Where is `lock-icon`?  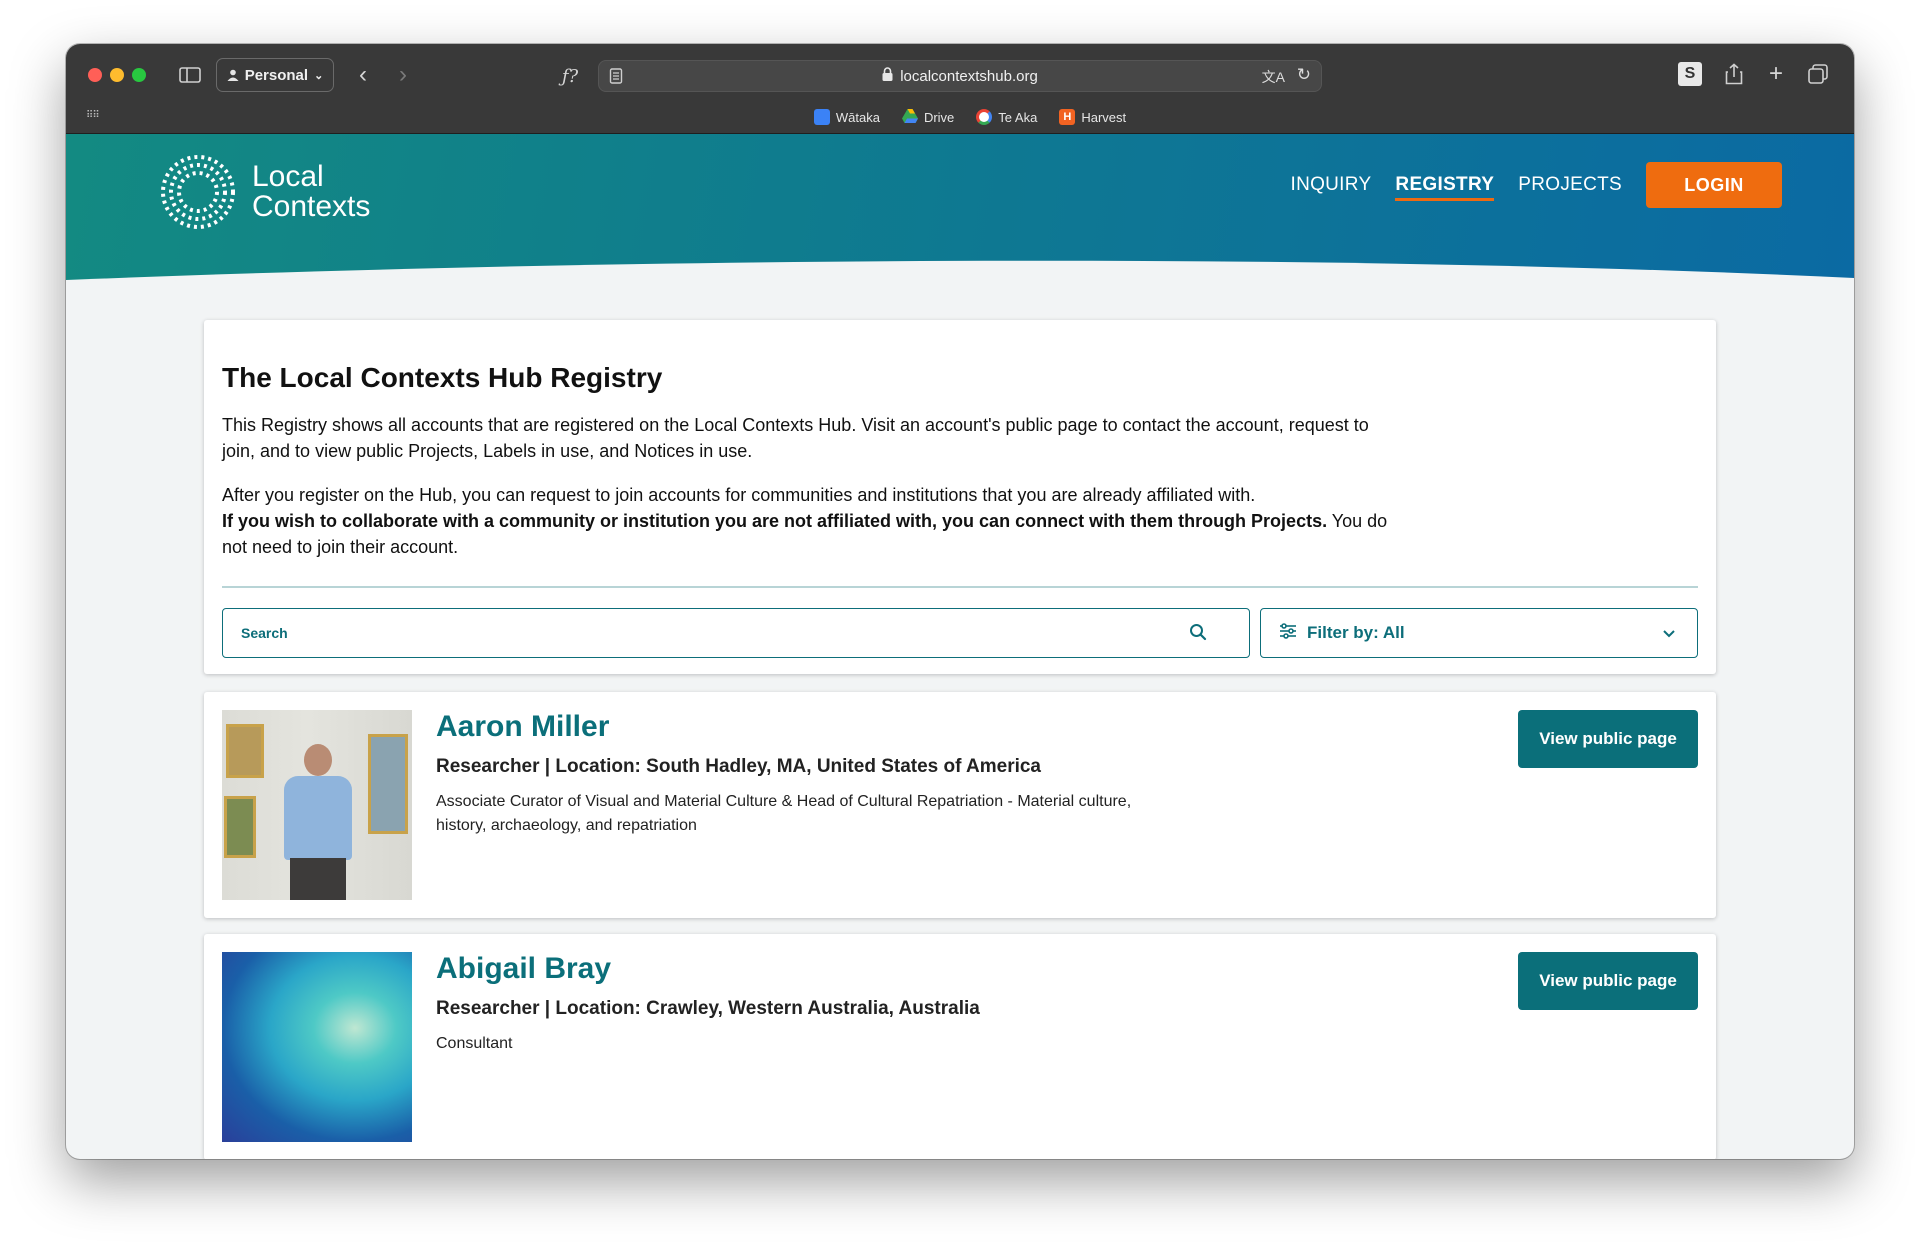 lock-icon is located at coordinates (887, 76).